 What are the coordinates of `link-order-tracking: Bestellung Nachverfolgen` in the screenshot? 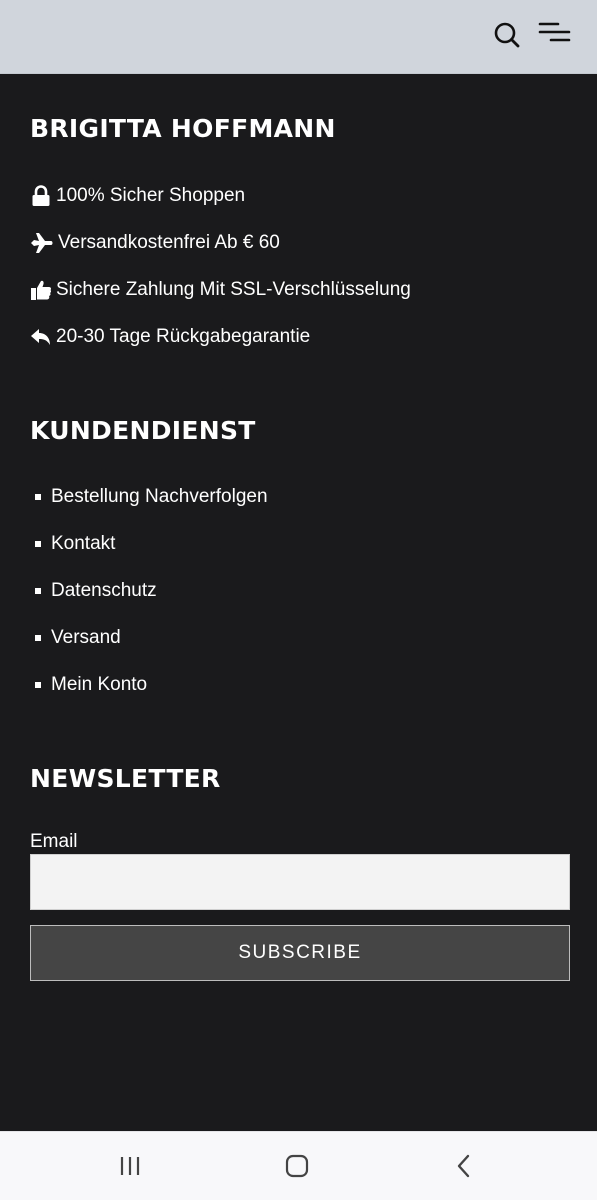 It's located at (149, 497).